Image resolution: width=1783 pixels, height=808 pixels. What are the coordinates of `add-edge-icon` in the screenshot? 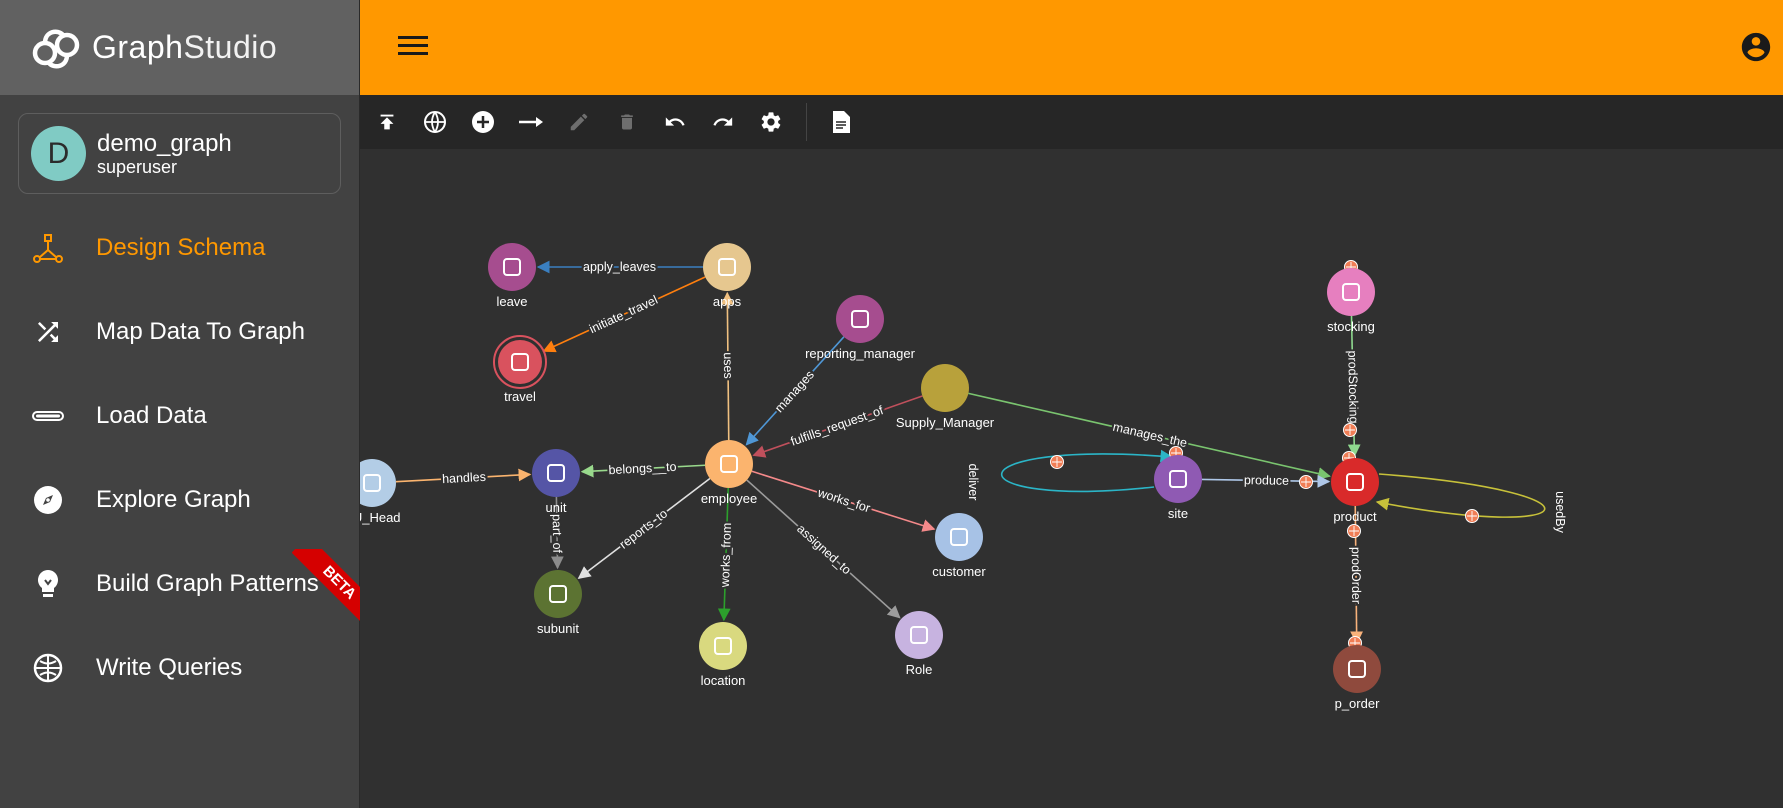 It's located at (531, 122).